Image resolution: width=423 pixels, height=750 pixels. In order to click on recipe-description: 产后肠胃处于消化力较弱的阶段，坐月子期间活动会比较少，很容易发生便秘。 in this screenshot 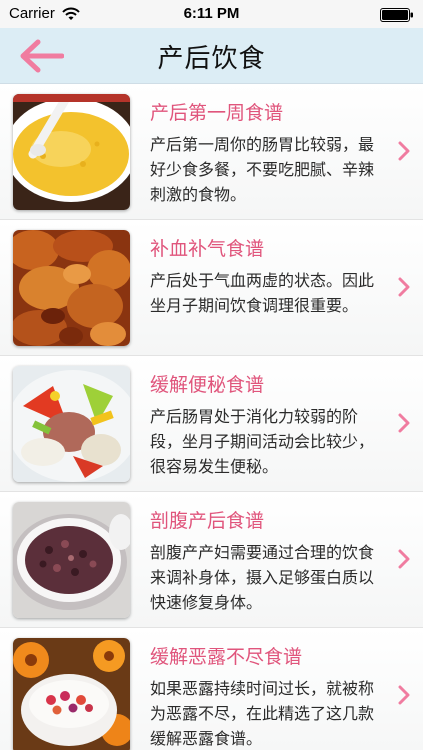, I will do `click(262, 441)`.